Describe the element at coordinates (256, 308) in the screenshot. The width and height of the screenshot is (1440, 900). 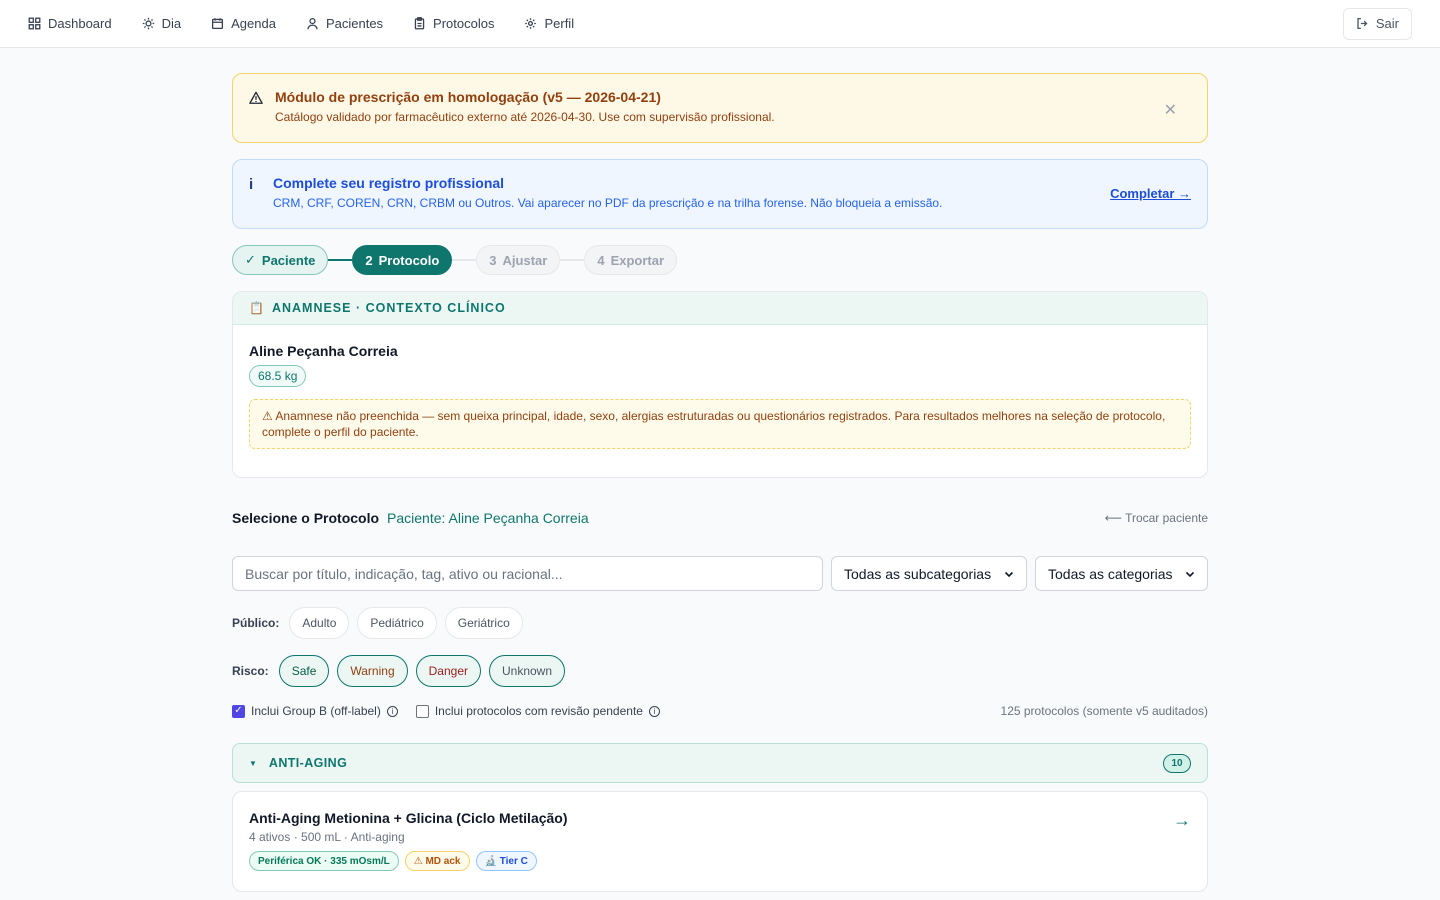
I see `clipboard-icon: 📋` at that location.